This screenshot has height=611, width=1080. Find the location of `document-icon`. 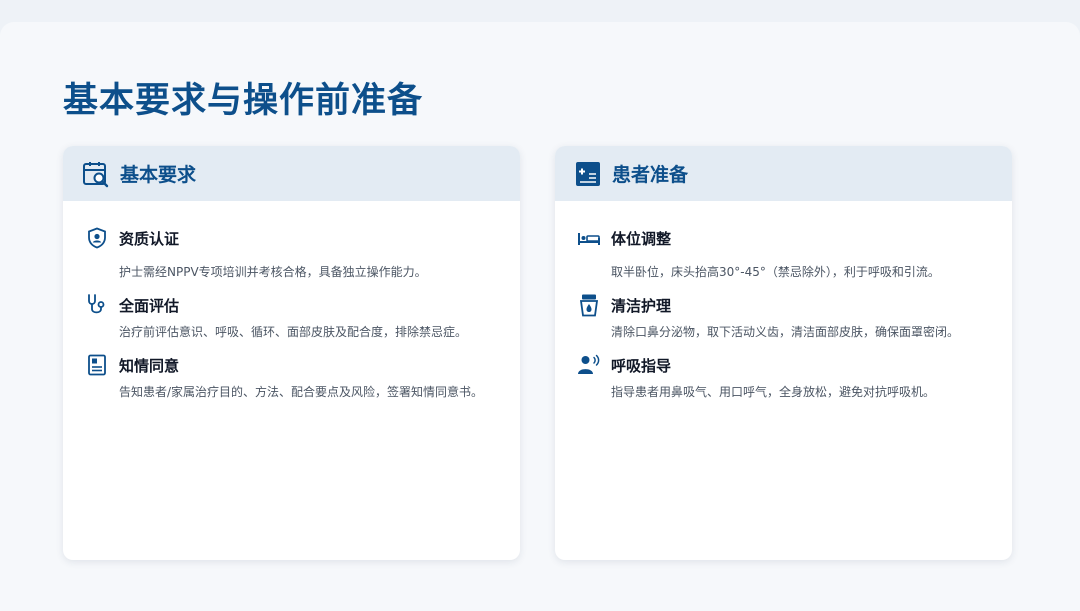

document-icon is located at coordinates (97, 365).